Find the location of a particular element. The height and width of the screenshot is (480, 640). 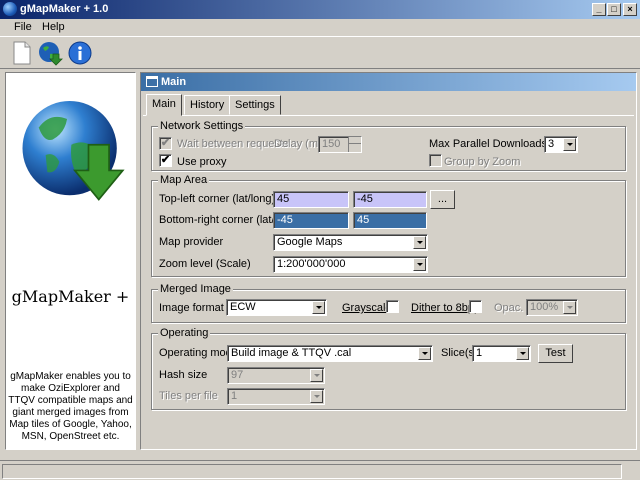

provider-label: Map provider is located at coordinates (191, 242).